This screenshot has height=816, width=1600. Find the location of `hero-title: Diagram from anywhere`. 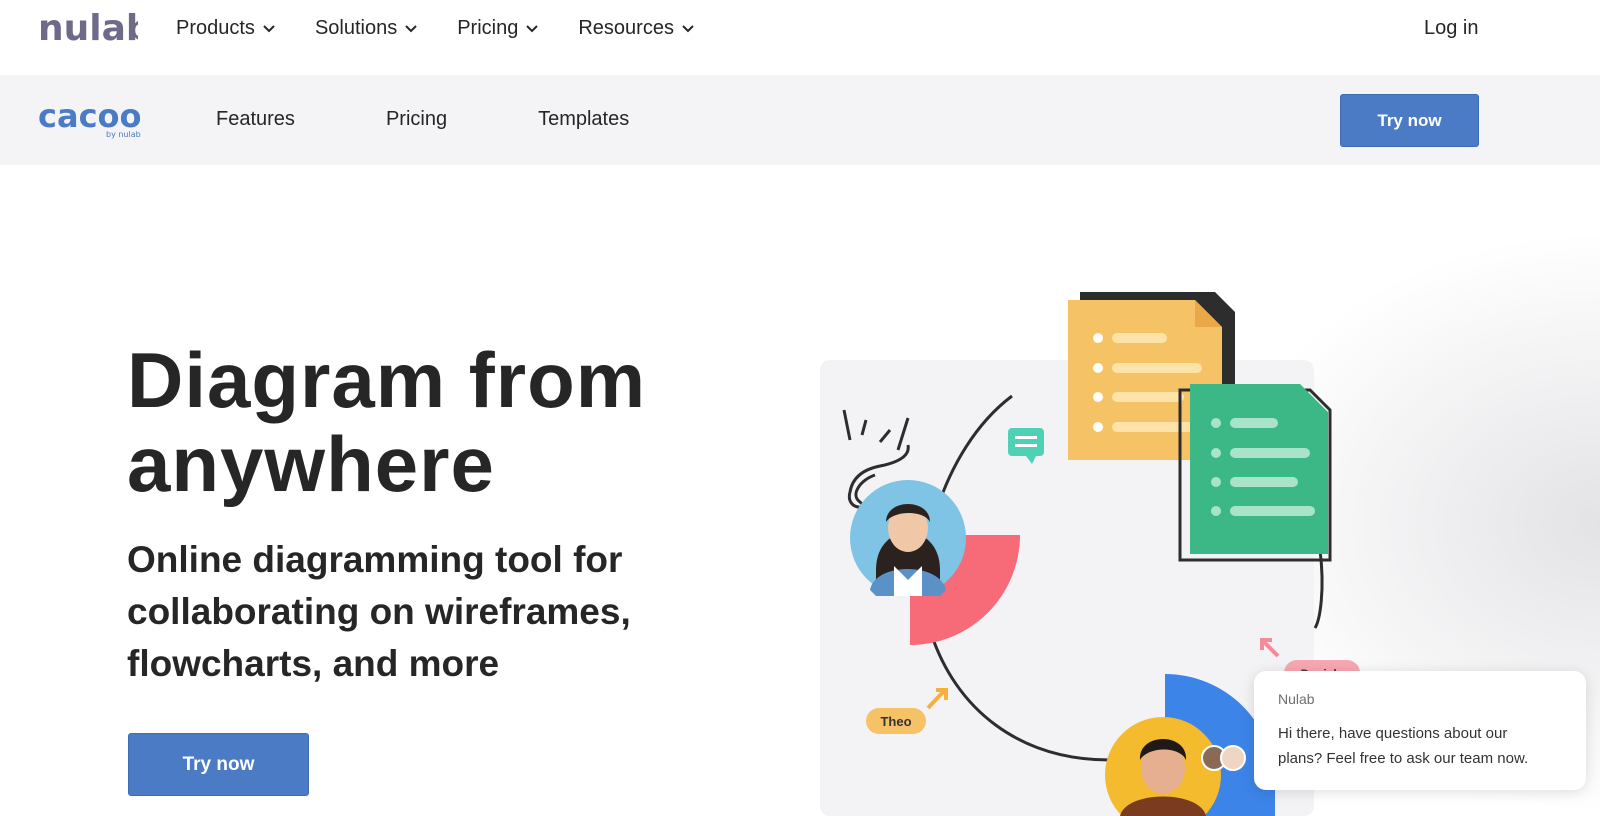

hero-title: Diagram from anywhere is located at coordinates (427, 422).